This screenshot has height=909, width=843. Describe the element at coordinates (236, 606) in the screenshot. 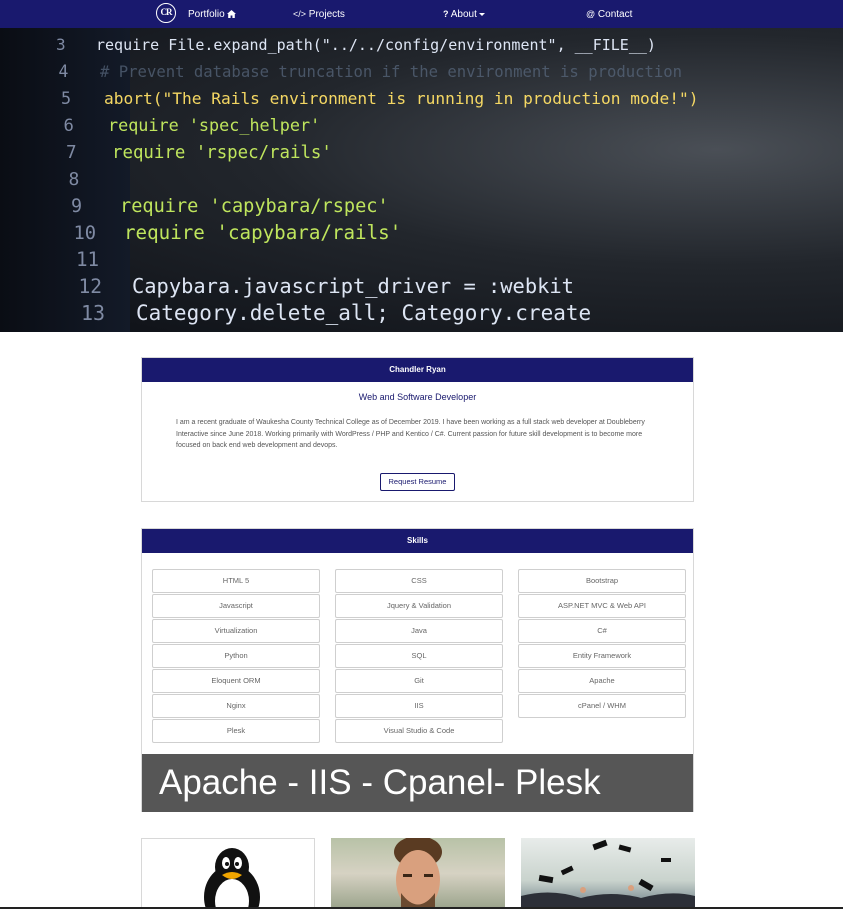

I see `skill-item: Javascript` at that location.